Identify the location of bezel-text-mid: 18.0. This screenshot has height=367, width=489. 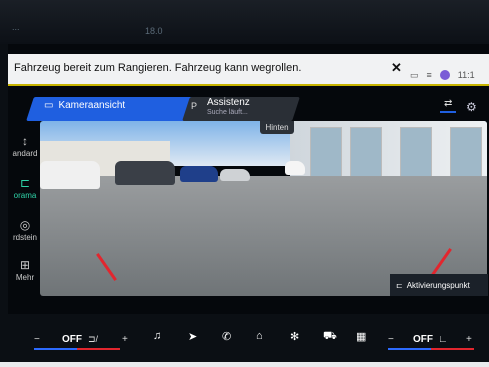
(154, 31).